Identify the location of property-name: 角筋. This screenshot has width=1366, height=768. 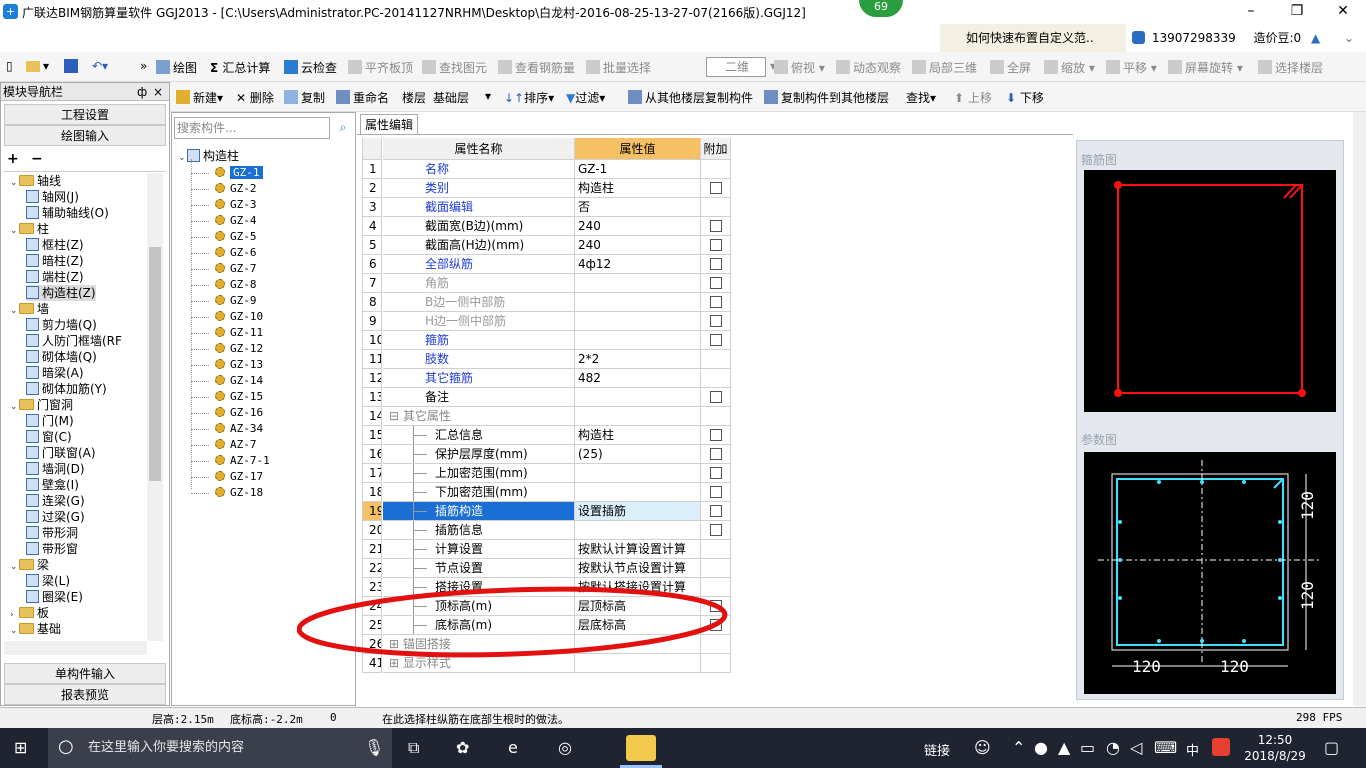
(479, 283).